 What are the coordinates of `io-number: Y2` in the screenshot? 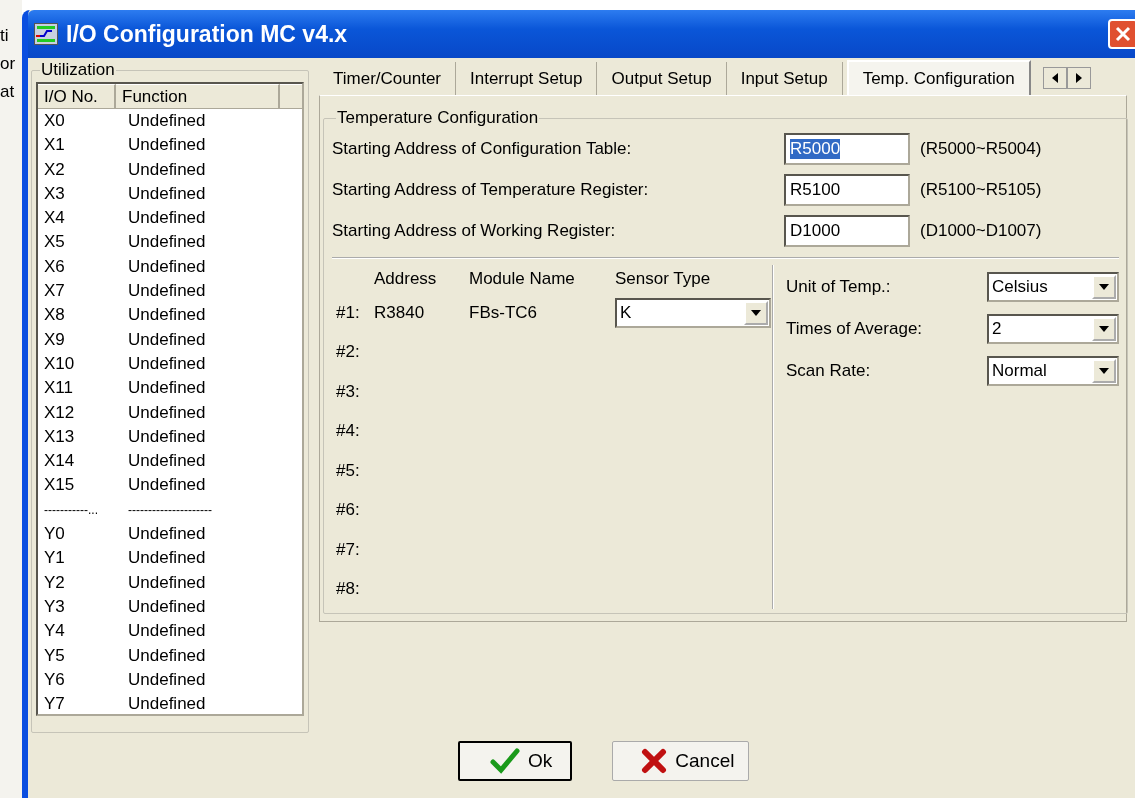 It's located at (54, 582).